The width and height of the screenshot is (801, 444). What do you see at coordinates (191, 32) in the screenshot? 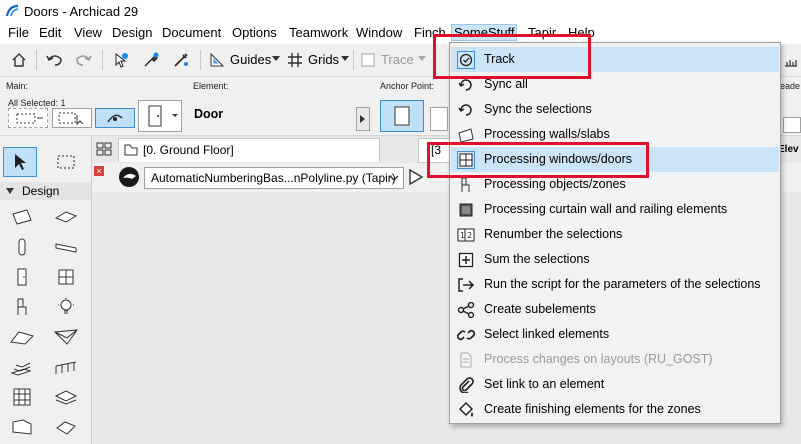
I see `menu-document: Document` at bounding box center [191, 32].